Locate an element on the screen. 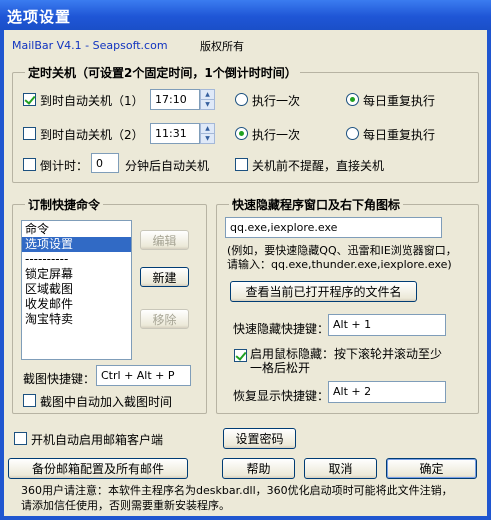 This screenshot has width=491, height=520. no-prompt-label: 关机前不提醒，直接关机 is located at coordinates (318, 166).